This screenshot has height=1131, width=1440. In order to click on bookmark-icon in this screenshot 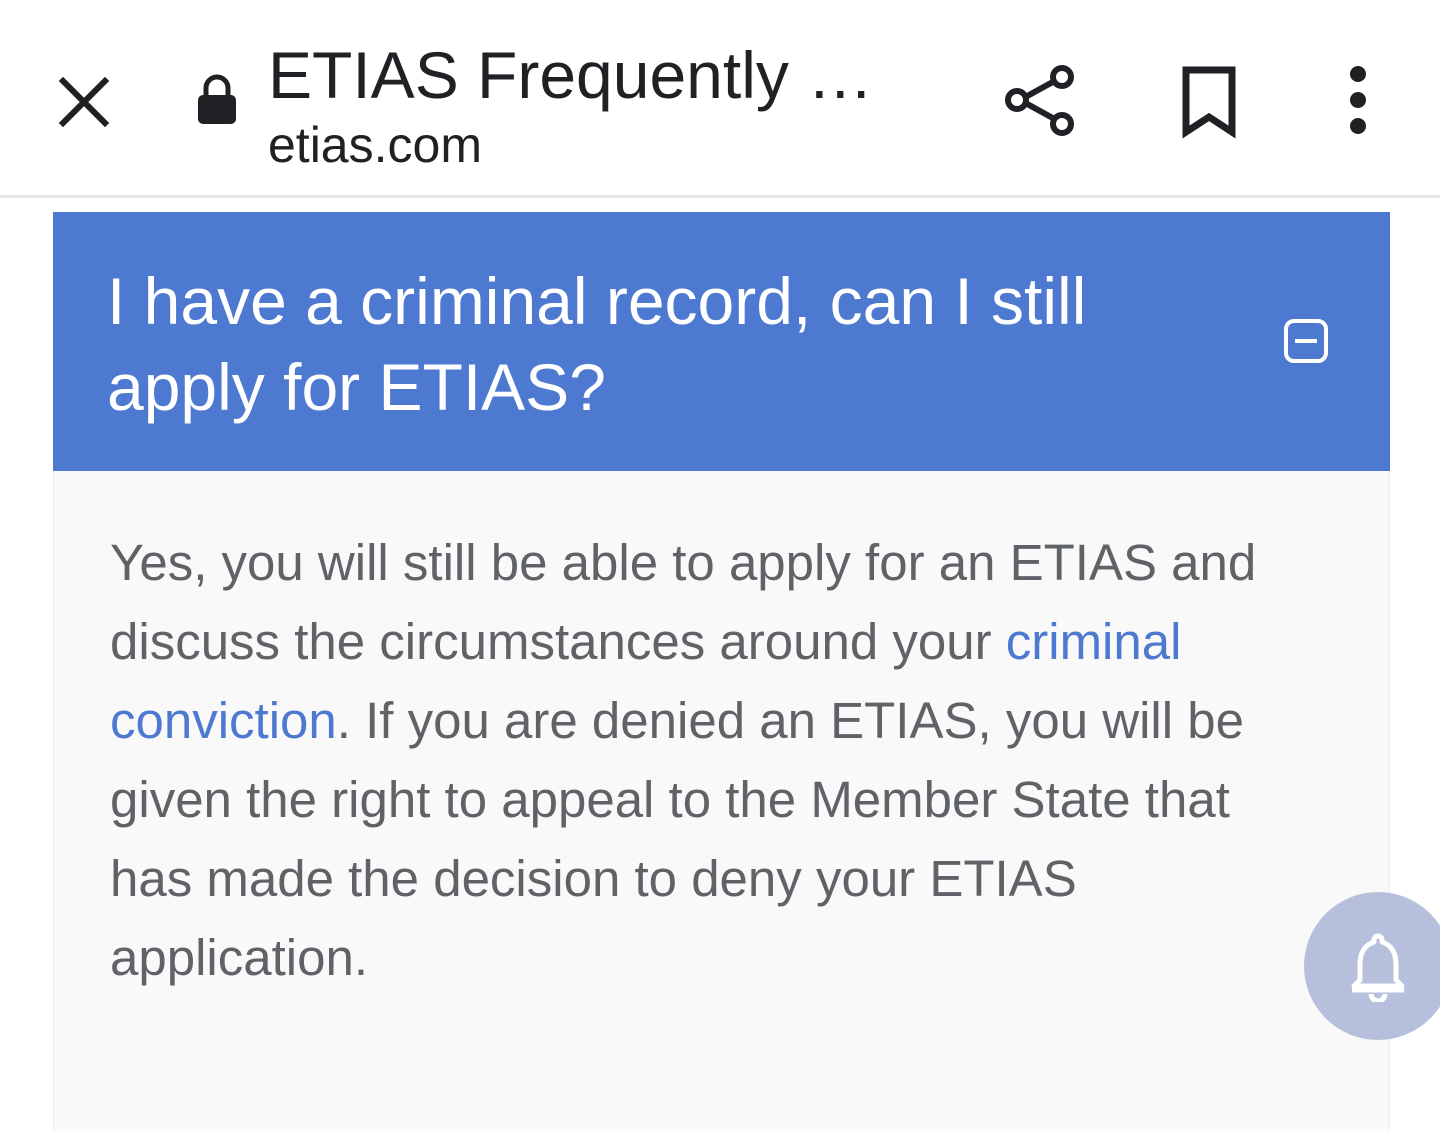, I will do `click(1209, 102)`.